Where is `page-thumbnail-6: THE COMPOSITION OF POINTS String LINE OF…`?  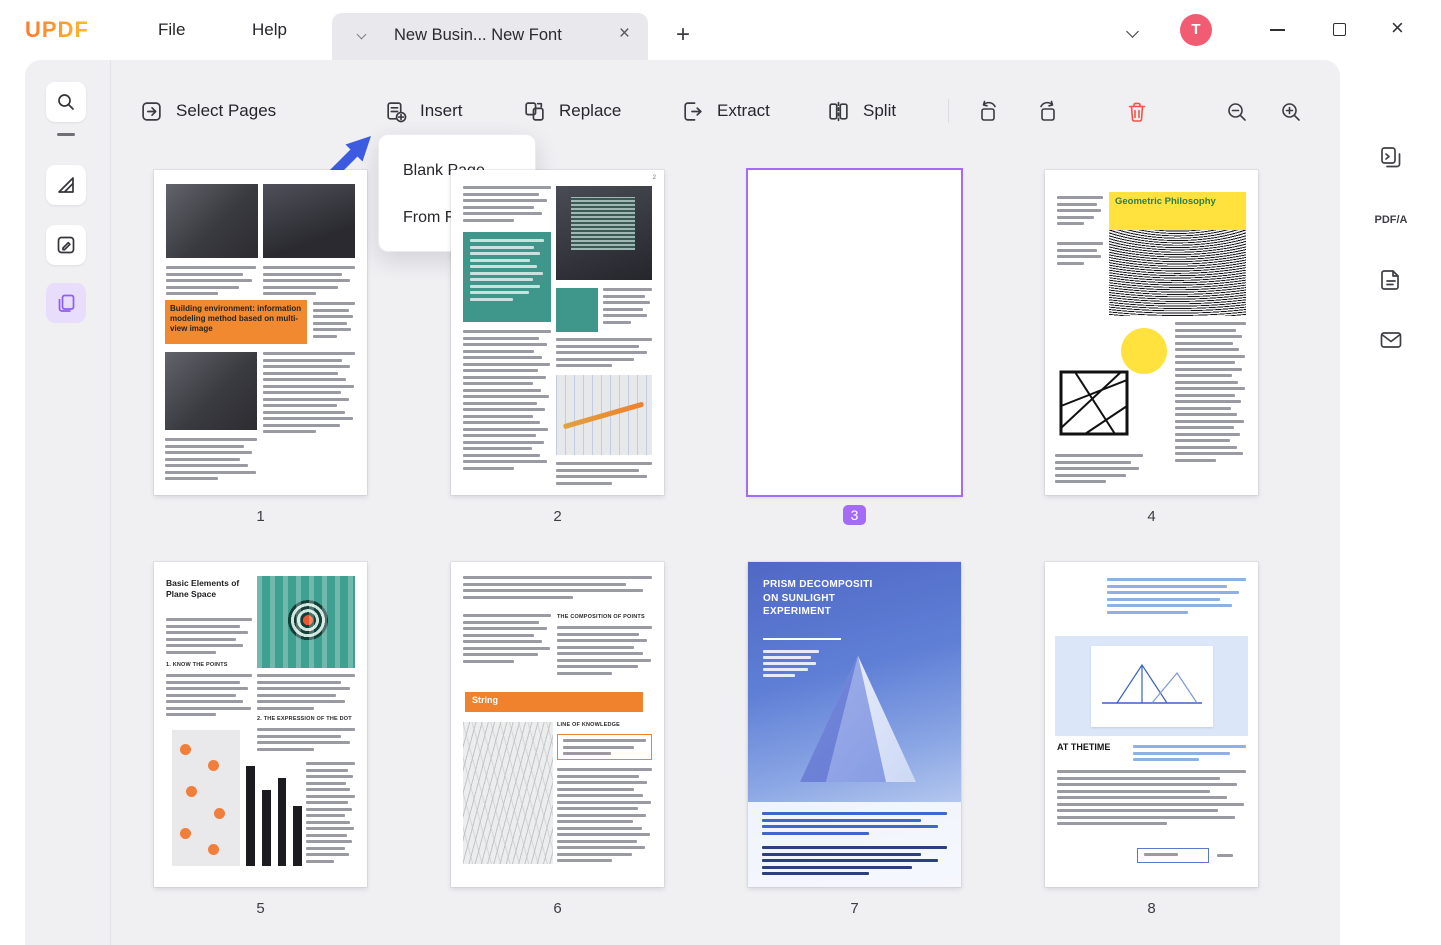
page-thumbnail-6: THE COMPOSITION OF POINTS String LINE OF… is located at coordinates (557, 724).